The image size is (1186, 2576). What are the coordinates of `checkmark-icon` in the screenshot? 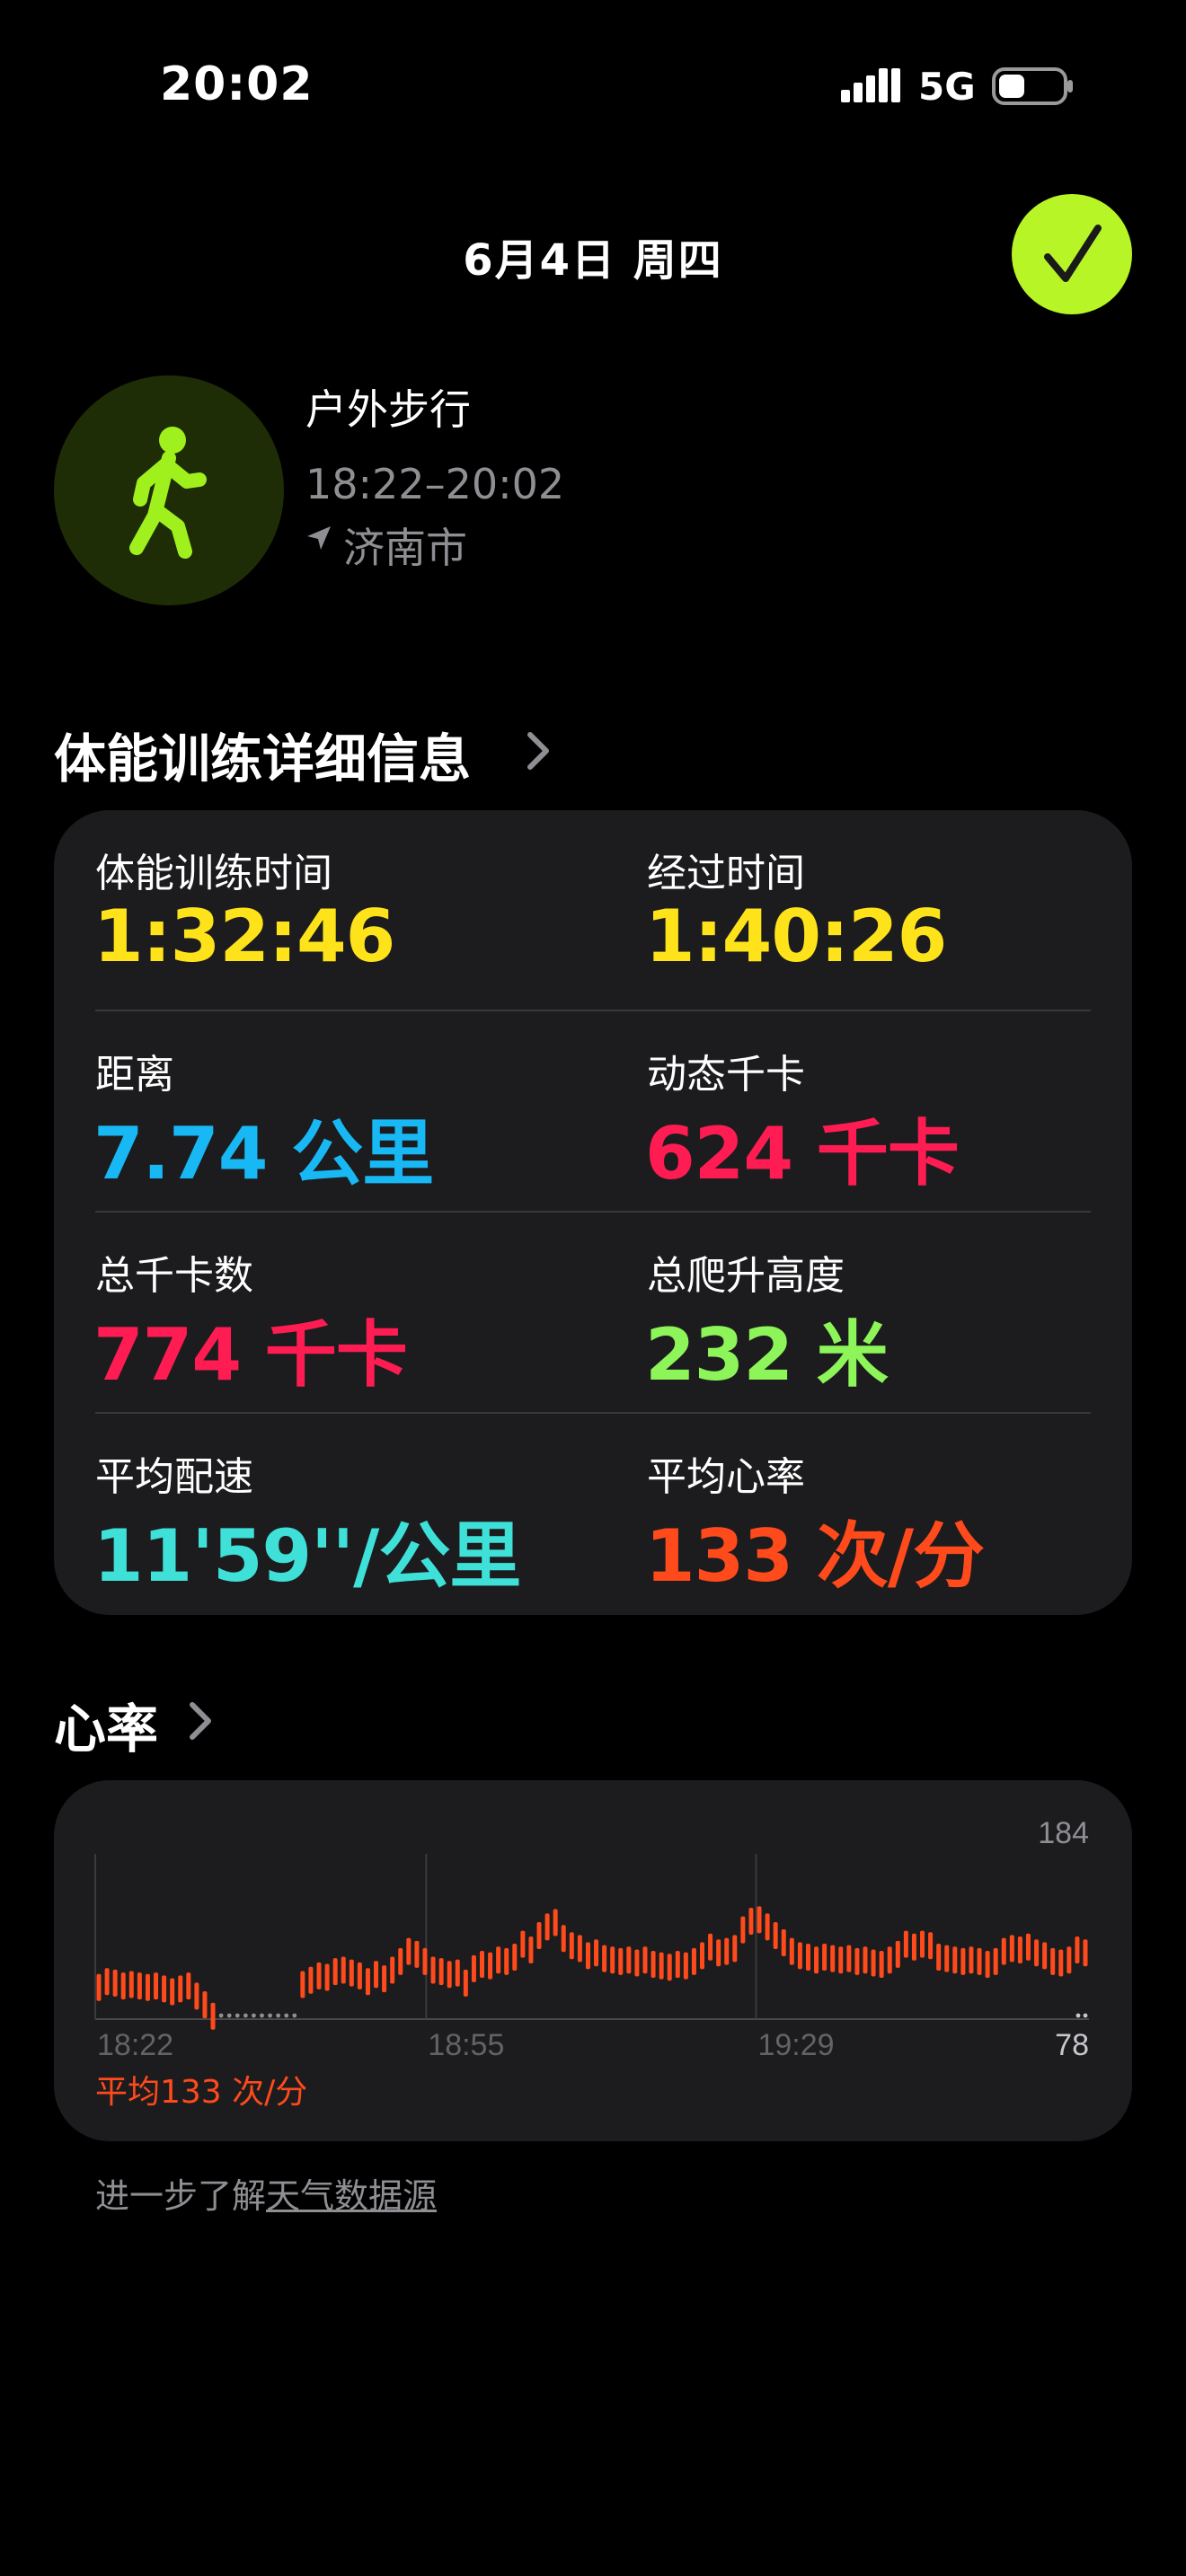 It's located at (1073, 253).